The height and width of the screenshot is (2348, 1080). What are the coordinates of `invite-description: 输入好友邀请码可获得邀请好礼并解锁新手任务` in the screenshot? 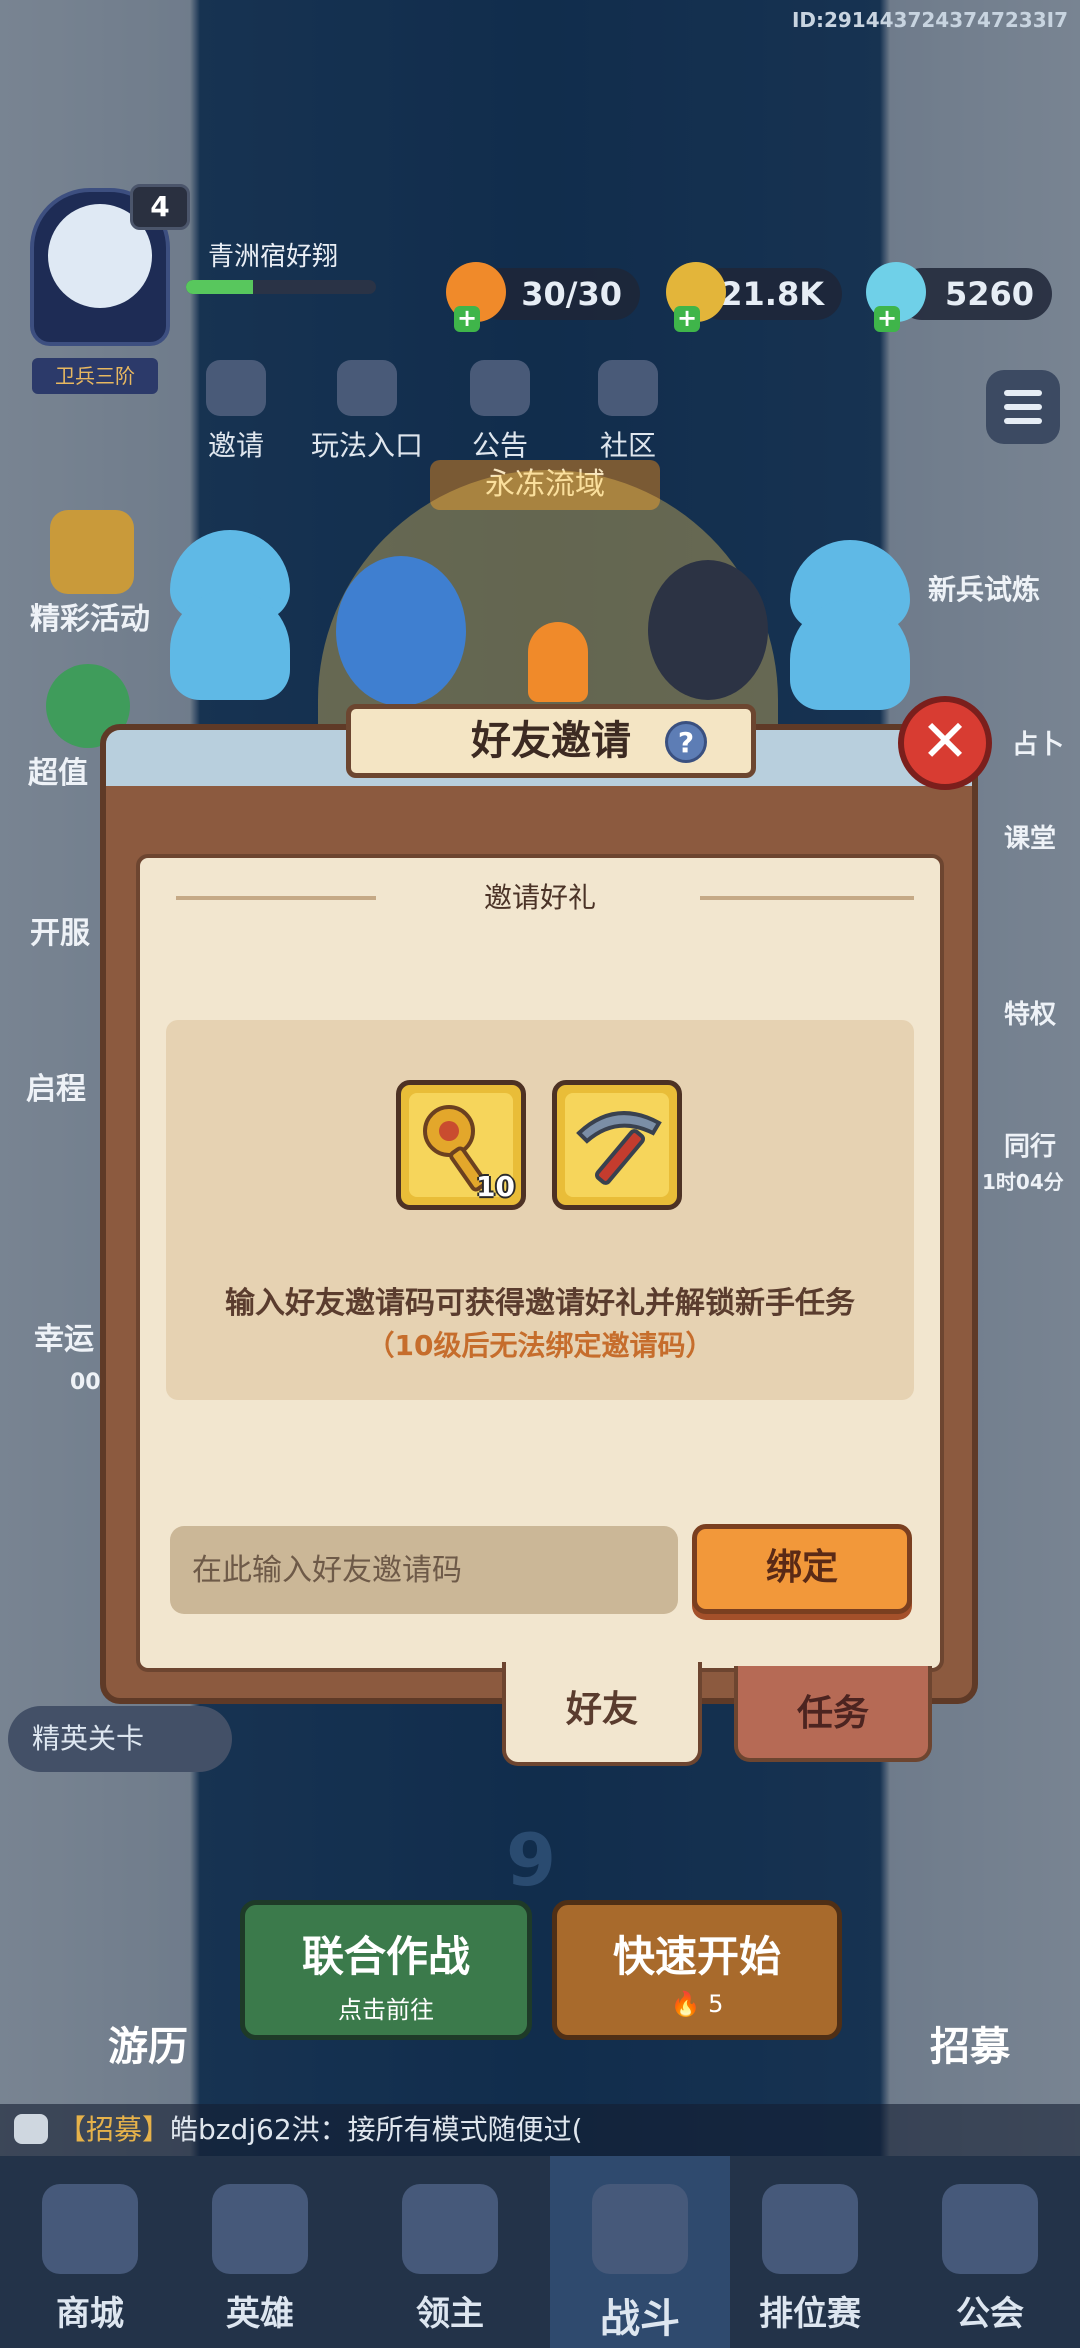 It's located at (540, 1303).